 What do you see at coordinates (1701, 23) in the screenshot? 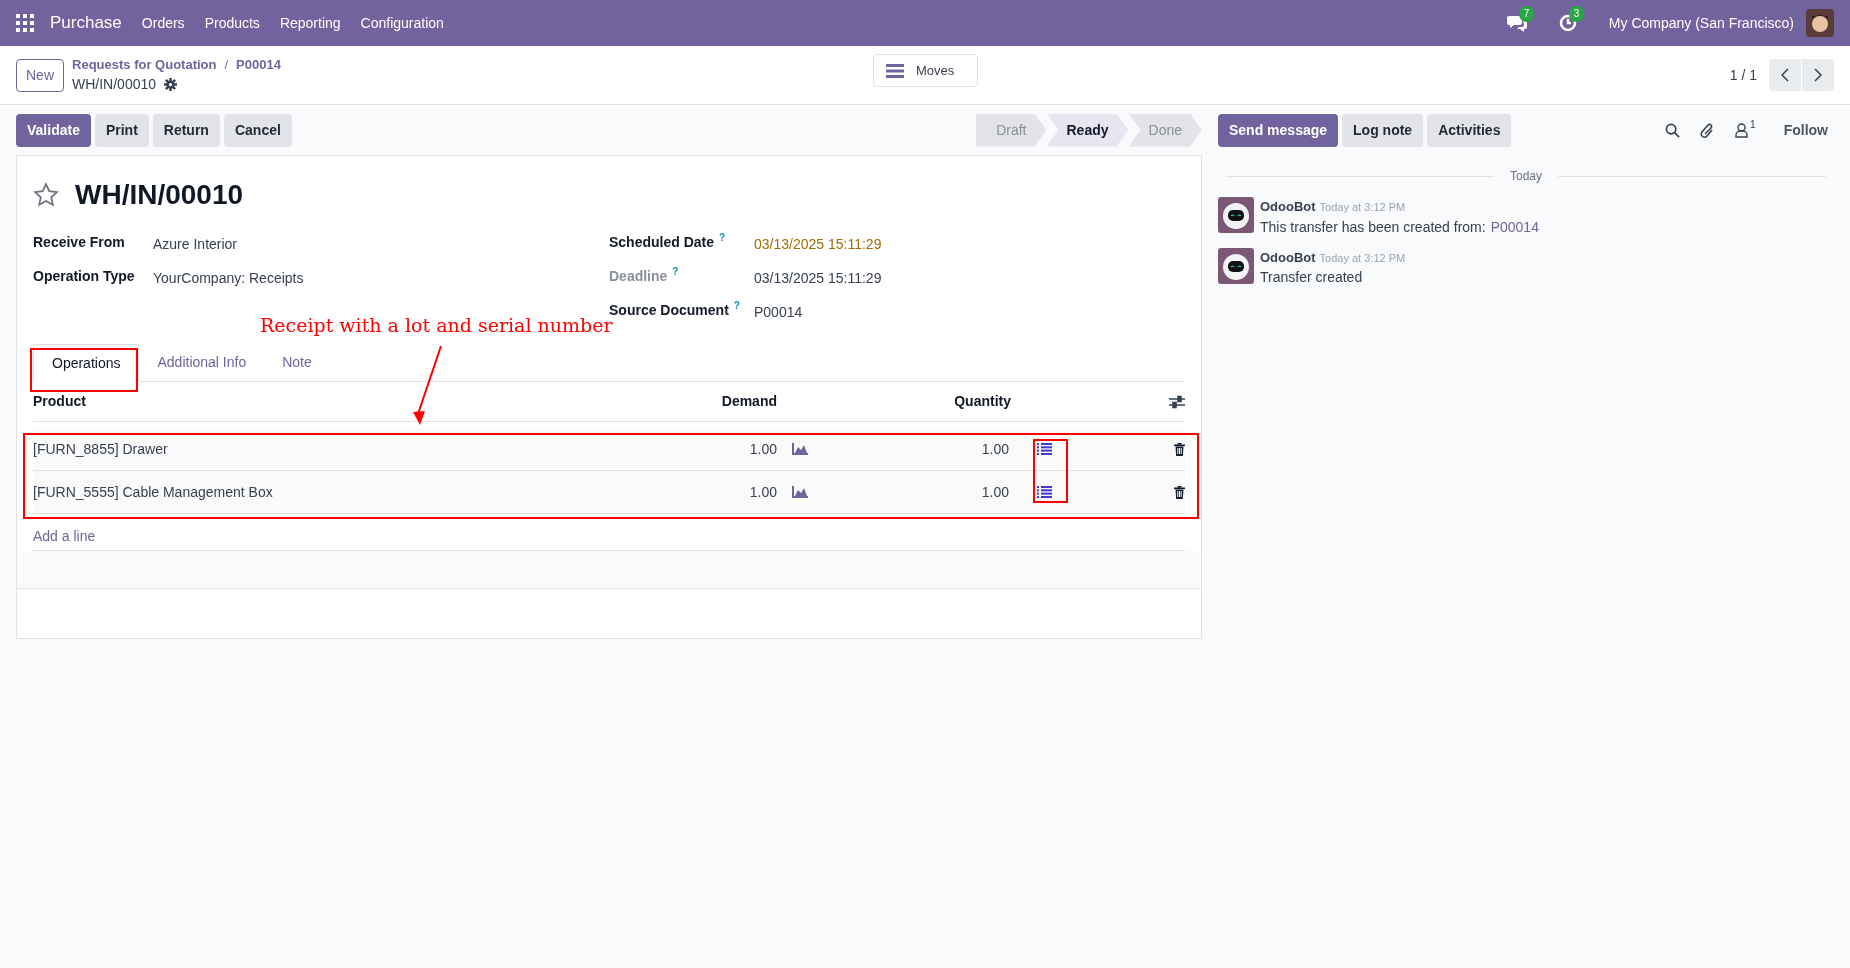
I see `company-name: My Company (San Francisco)` at bounding box center [1701, 23].